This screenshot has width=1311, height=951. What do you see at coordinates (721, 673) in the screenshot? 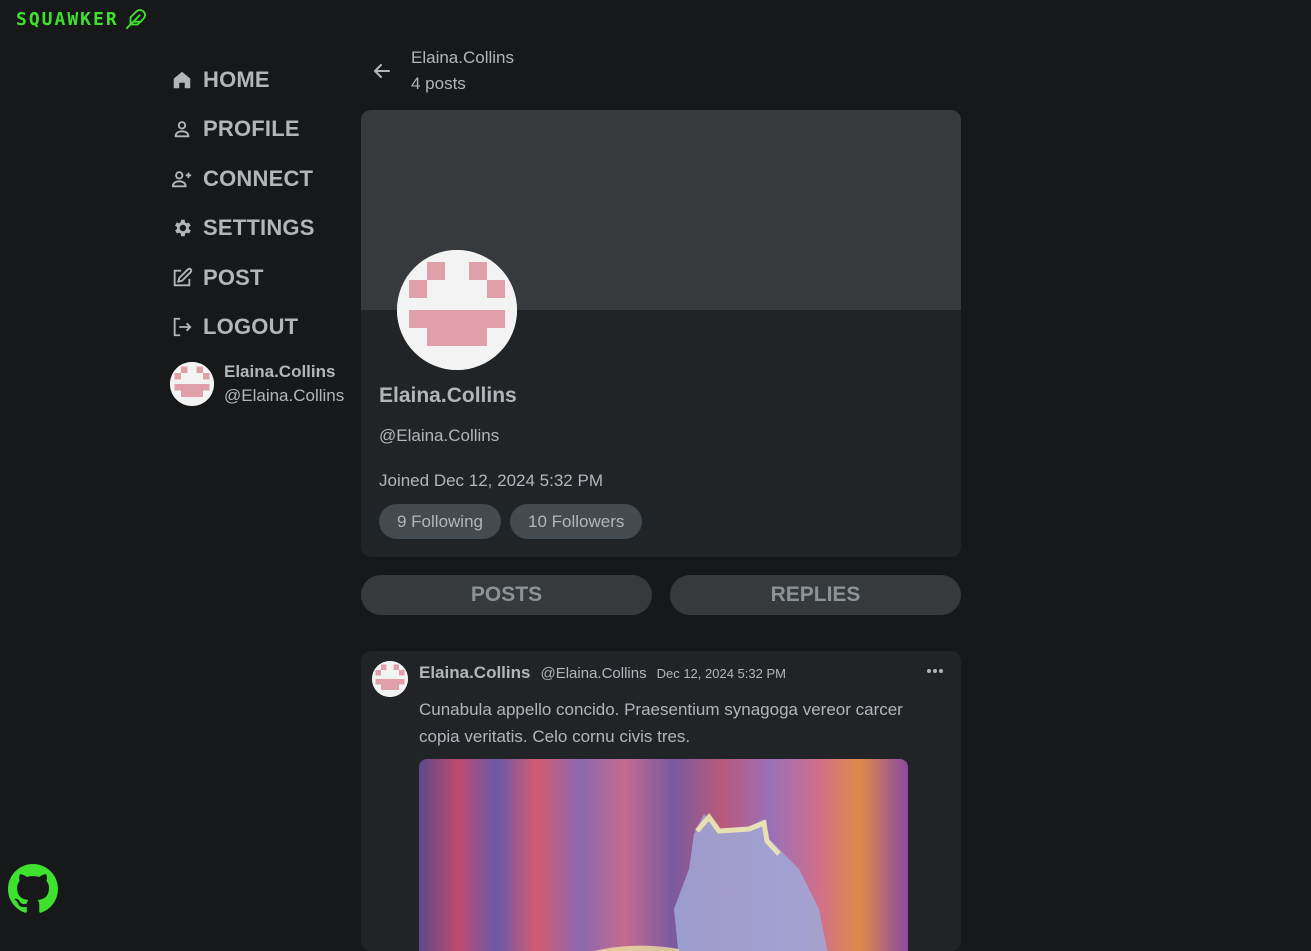
I see `post-timestamp: Dec 12, 2024 5:32 PM` at bounding box center [721, 673].